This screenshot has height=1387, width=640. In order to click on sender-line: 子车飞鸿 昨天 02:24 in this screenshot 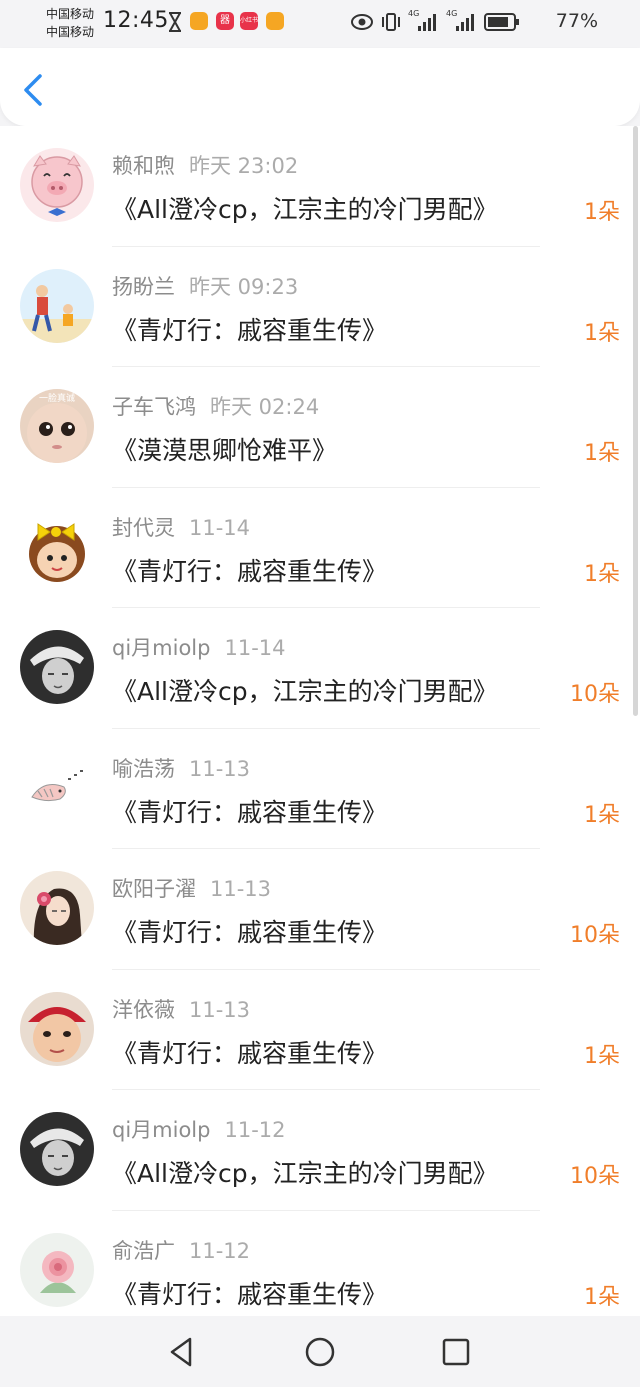, I will do `click(215, 406)`.